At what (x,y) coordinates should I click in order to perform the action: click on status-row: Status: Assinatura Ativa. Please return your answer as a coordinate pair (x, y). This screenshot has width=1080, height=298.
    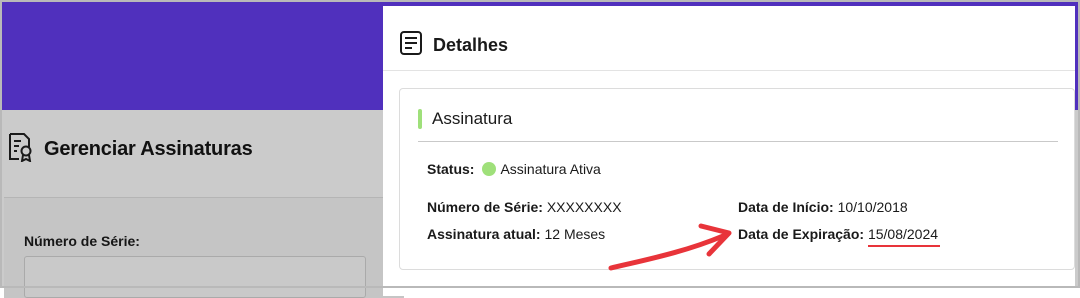
    Looking at the image, I should click on (514, 169).